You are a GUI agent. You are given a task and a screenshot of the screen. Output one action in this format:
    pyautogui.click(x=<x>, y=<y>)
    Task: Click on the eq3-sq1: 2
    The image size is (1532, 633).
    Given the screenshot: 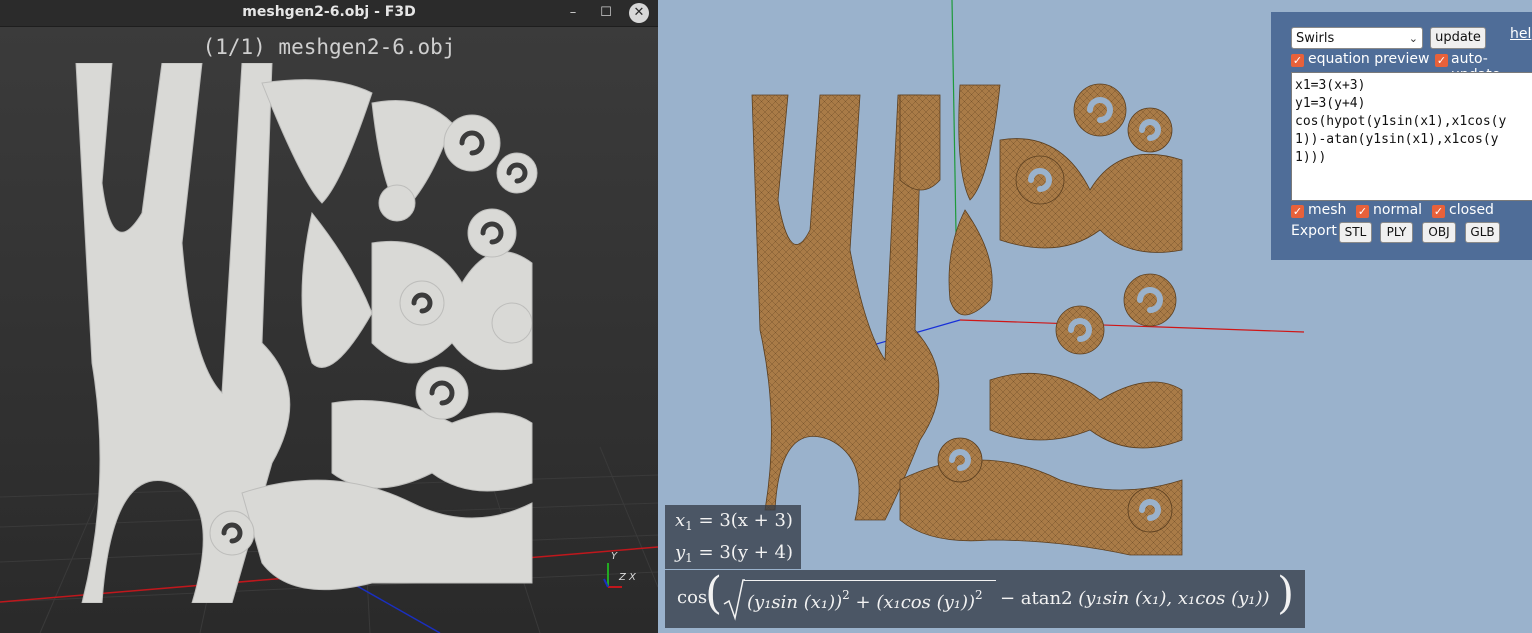 What is the action you would take?
    pyautogui.click(x=846, y=595)
    